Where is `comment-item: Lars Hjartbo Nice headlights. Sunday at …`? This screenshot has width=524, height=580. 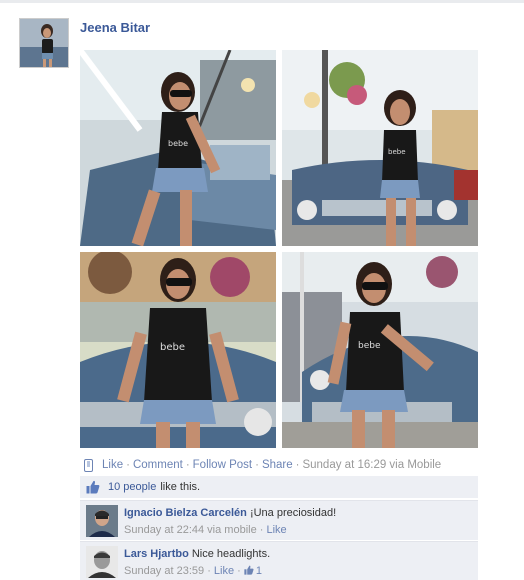
comment-item: Lars Hjartbo Nice headlights. Sunday at … is located at coordinates (279, 560).